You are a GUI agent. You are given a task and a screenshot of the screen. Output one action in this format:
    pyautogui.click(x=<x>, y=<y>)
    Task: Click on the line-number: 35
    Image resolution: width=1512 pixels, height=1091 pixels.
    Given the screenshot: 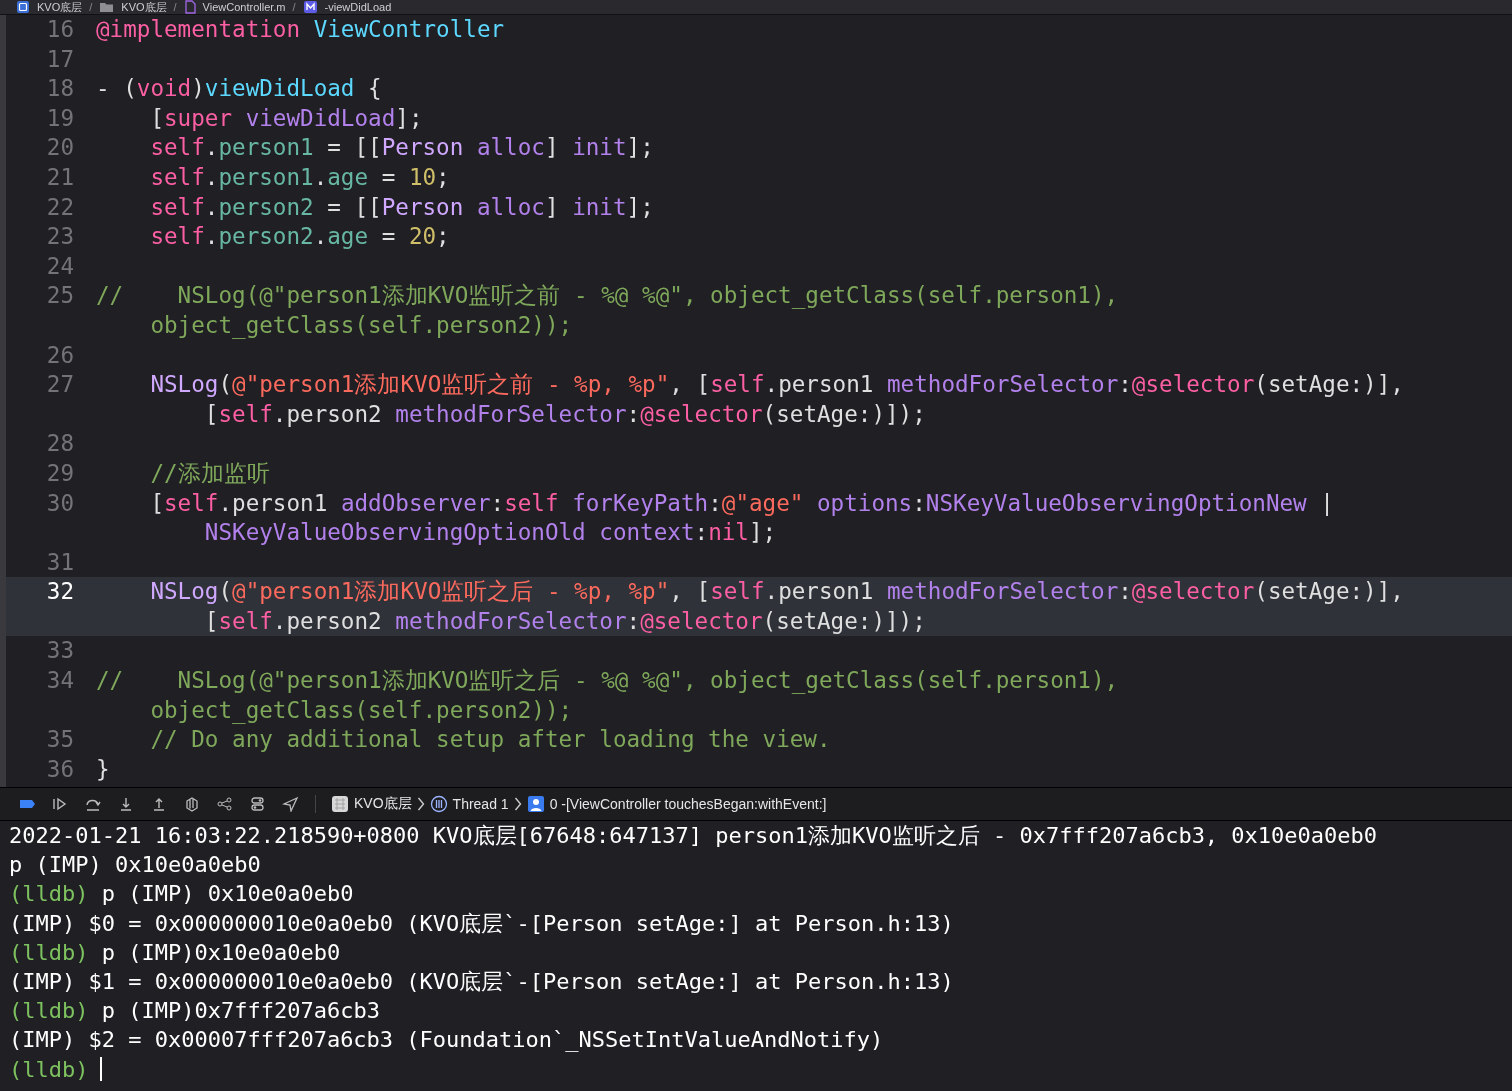 What is the action you would take?
    pyautogui.click(x=59, y=740)
    